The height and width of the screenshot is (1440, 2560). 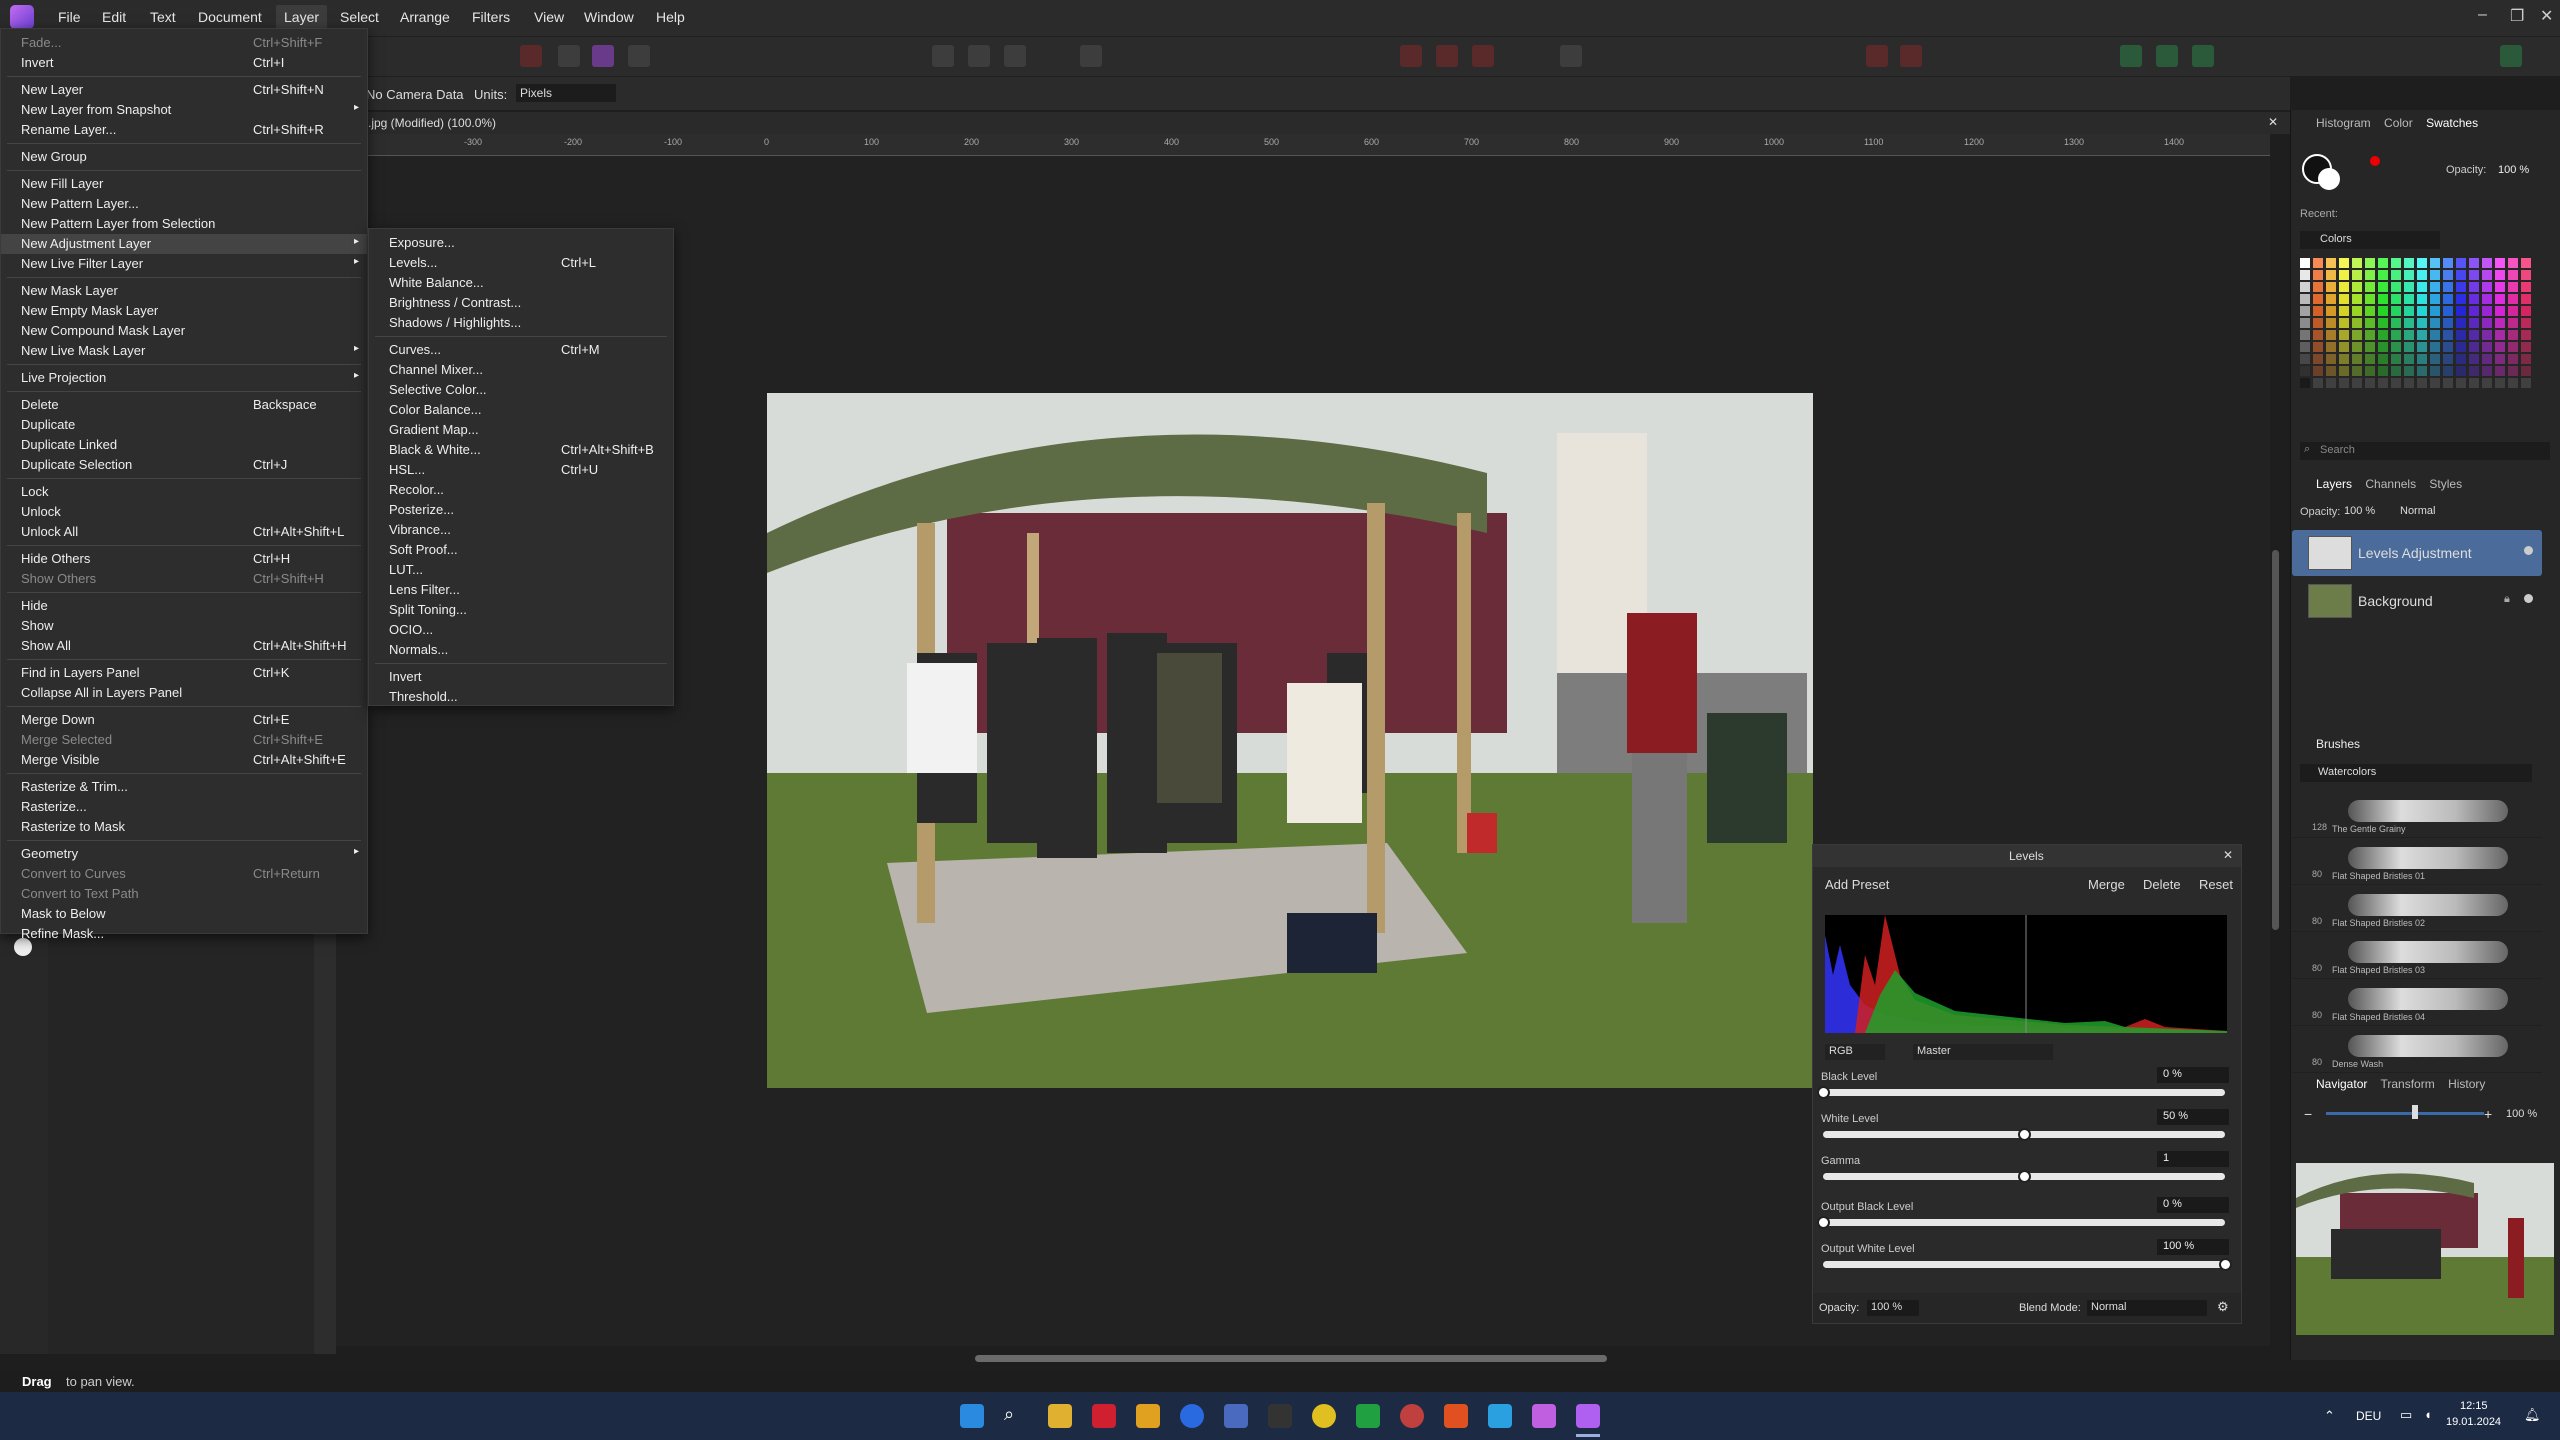 I want to click on arrange-back-icon, so click(x=1877, y=56).